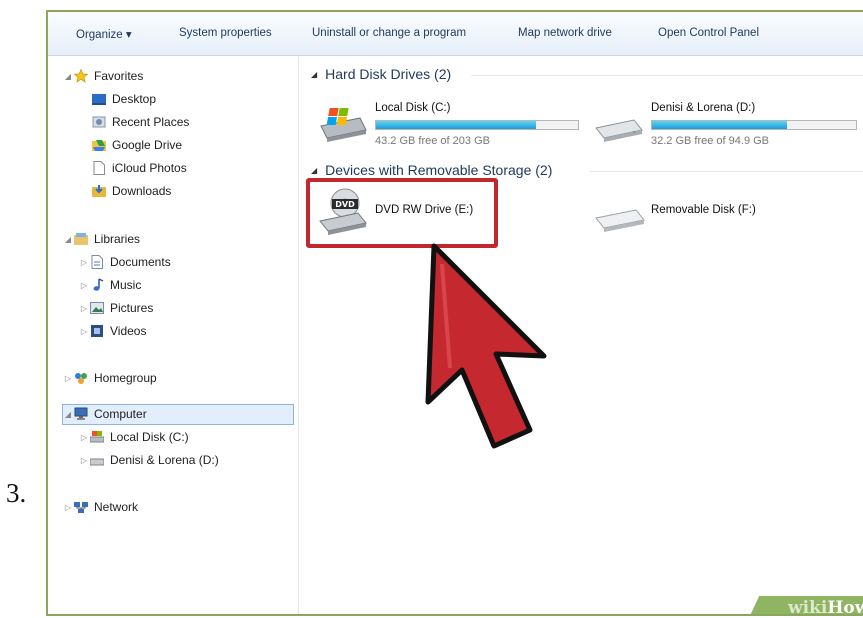 Image resolution: width=863 pixels, height=618 pixels. I want to click on nav-google-drive: Google Drive, so click(137, 145).